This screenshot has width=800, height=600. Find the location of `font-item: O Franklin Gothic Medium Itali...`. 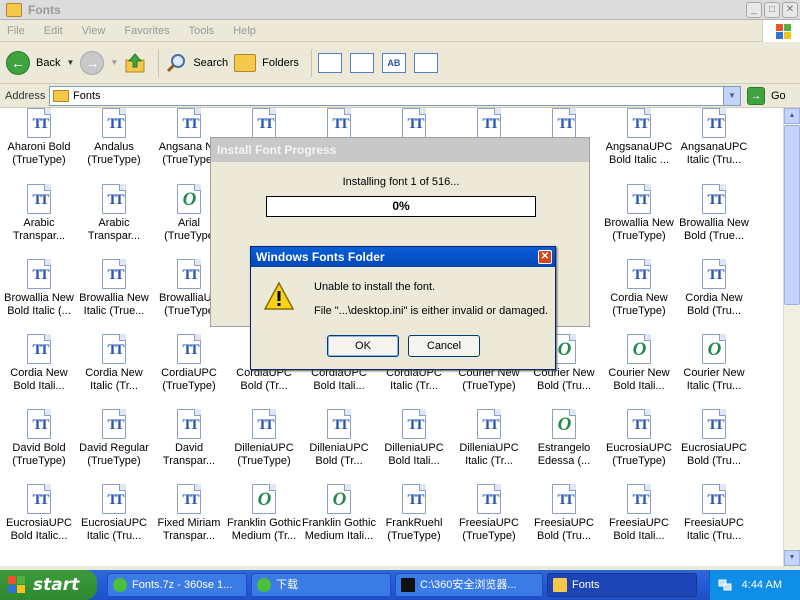

font-item: O Franklin Gothic Medium Itali... is located at coordinates (339, 513).